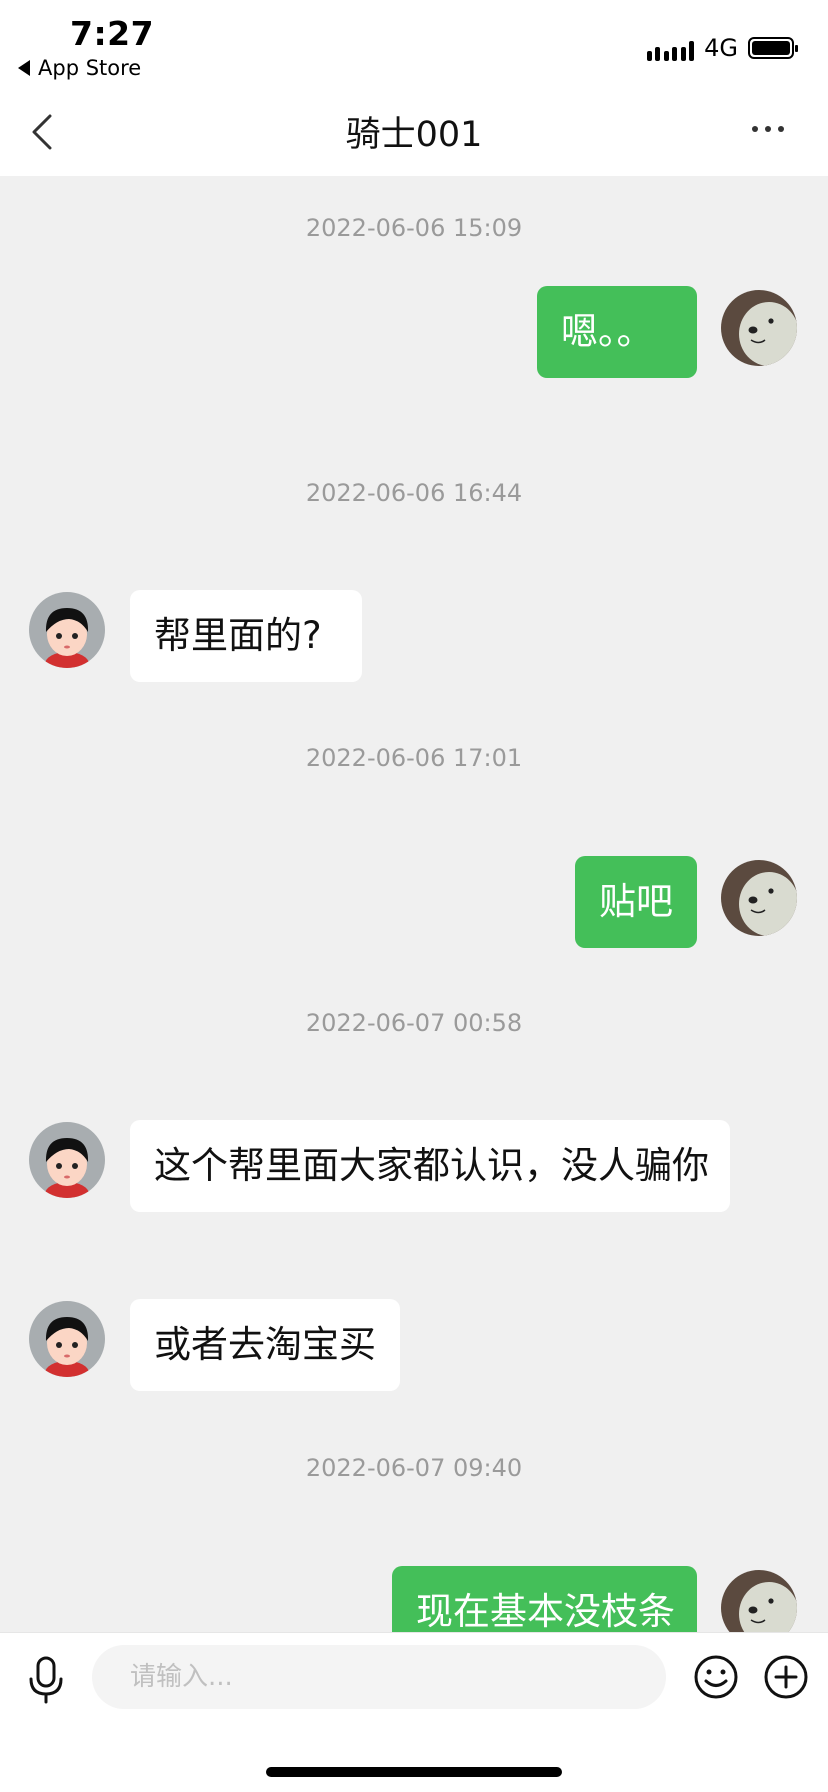 Image resolution: width=828 pixels, height=1792 pixels. What do you see at coordinates (414, 44) in the screenshot?
I see `status-bar: 7:27 App Store 4G` at bounding box center [414, 44].